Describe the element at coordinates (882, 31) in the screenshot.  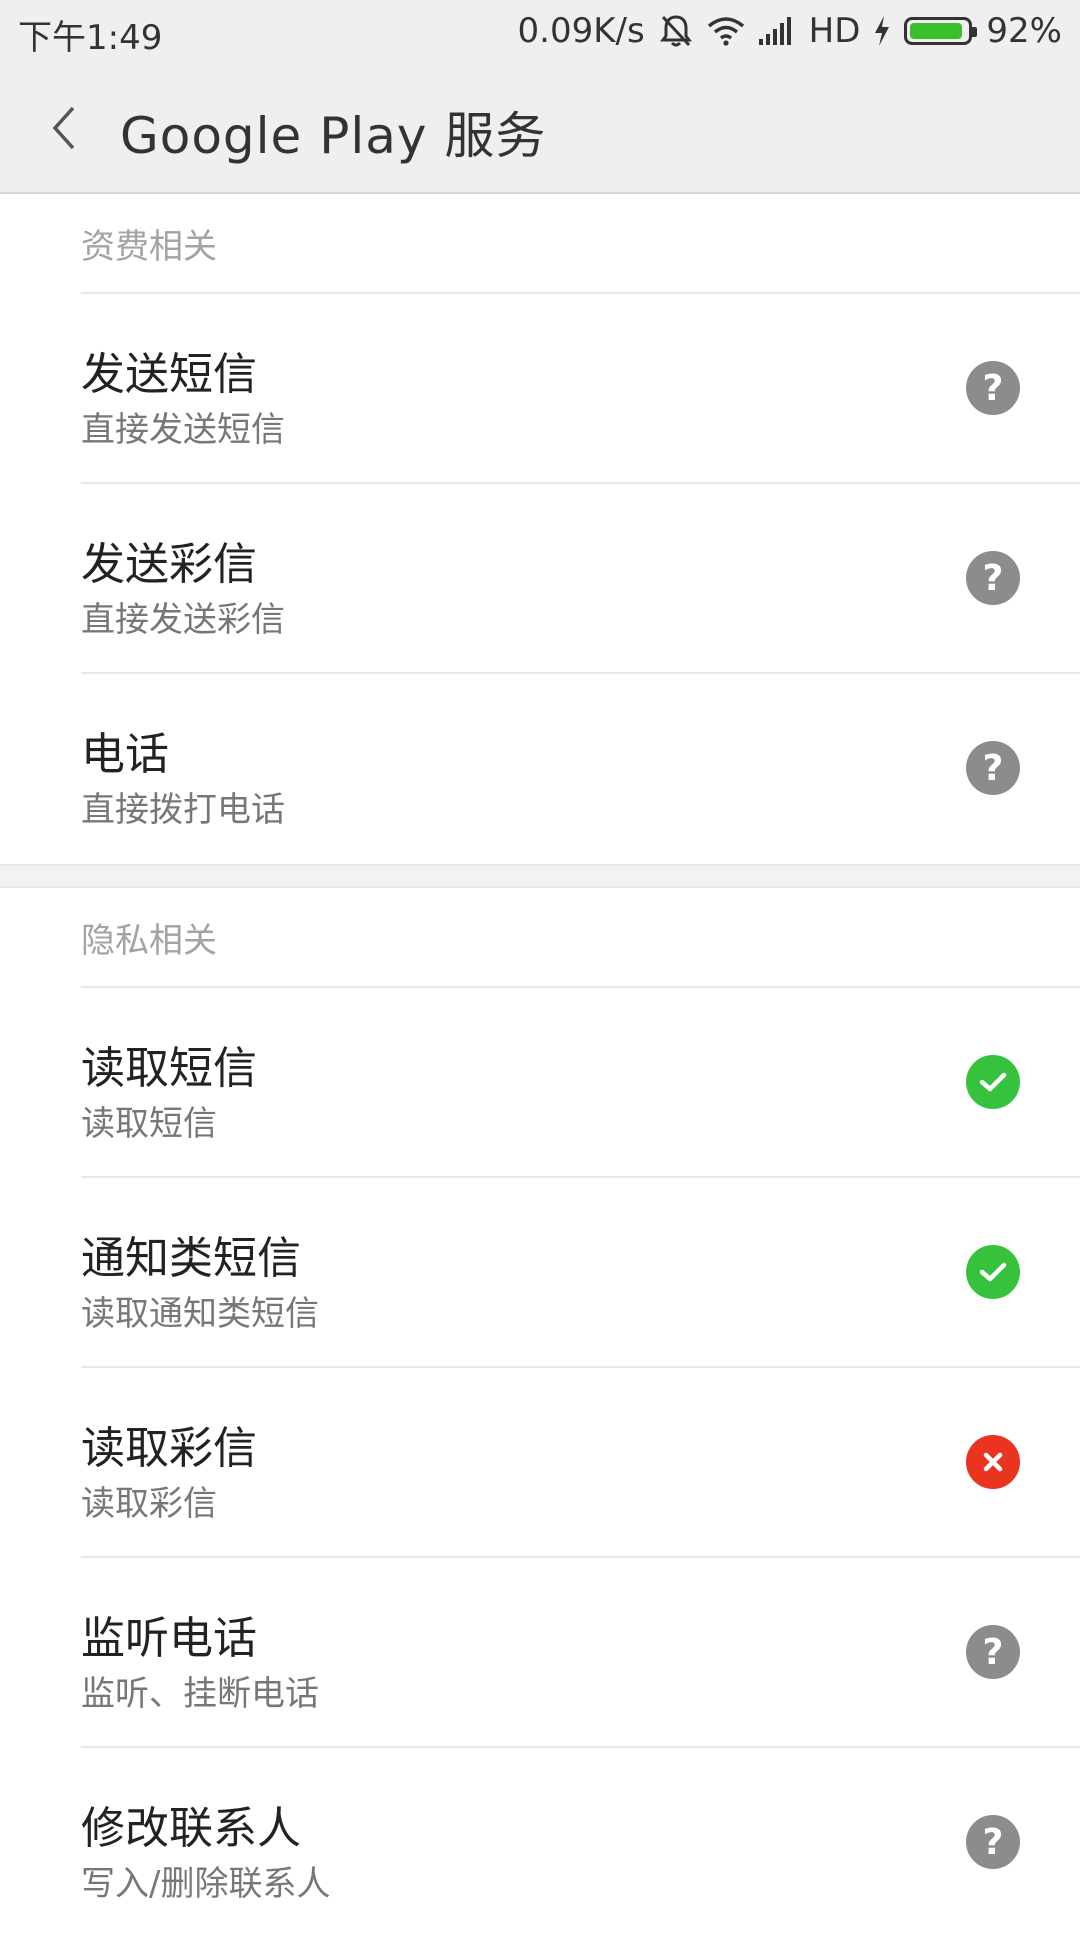
I see `charging-icon` at that location.